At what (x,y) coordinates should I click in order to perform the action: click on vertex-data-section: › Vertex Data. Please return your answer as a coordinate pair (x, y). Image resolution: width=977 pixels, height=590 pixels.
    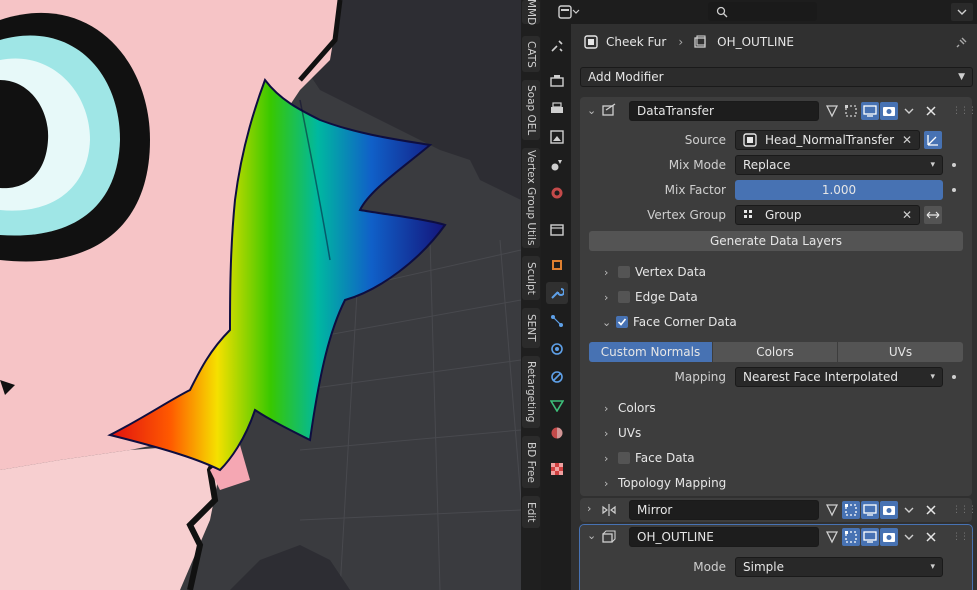
    Looking at the image, I should click on (655, 272).